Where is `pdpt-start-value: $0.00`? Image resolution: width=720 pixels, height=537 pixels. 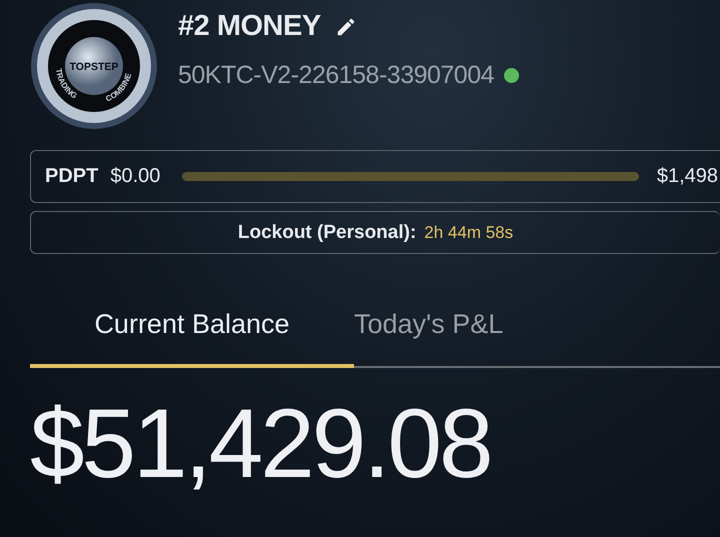 pdpt-start-value: $0.00 is located at coordinates (135, 176).